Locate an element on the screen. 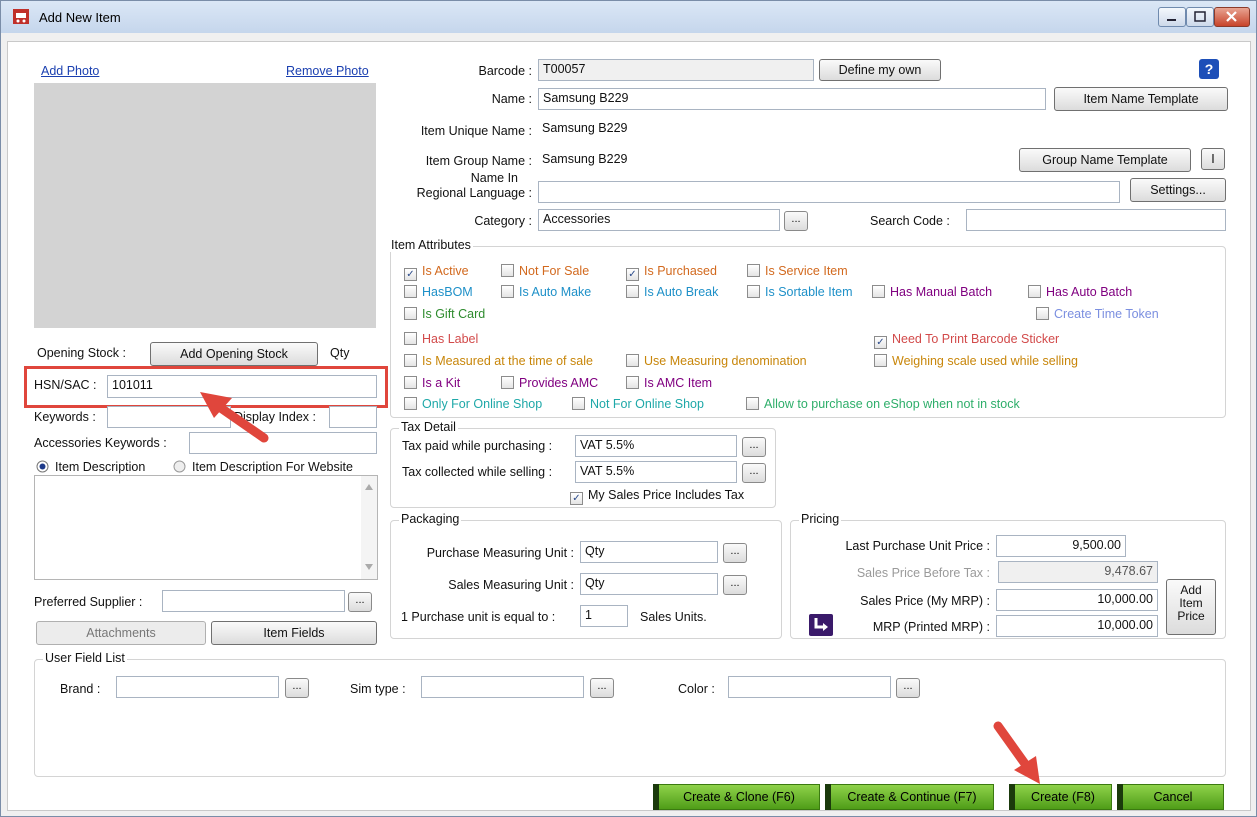  attachments-button: Attachments is located at coordinates (121, 633).